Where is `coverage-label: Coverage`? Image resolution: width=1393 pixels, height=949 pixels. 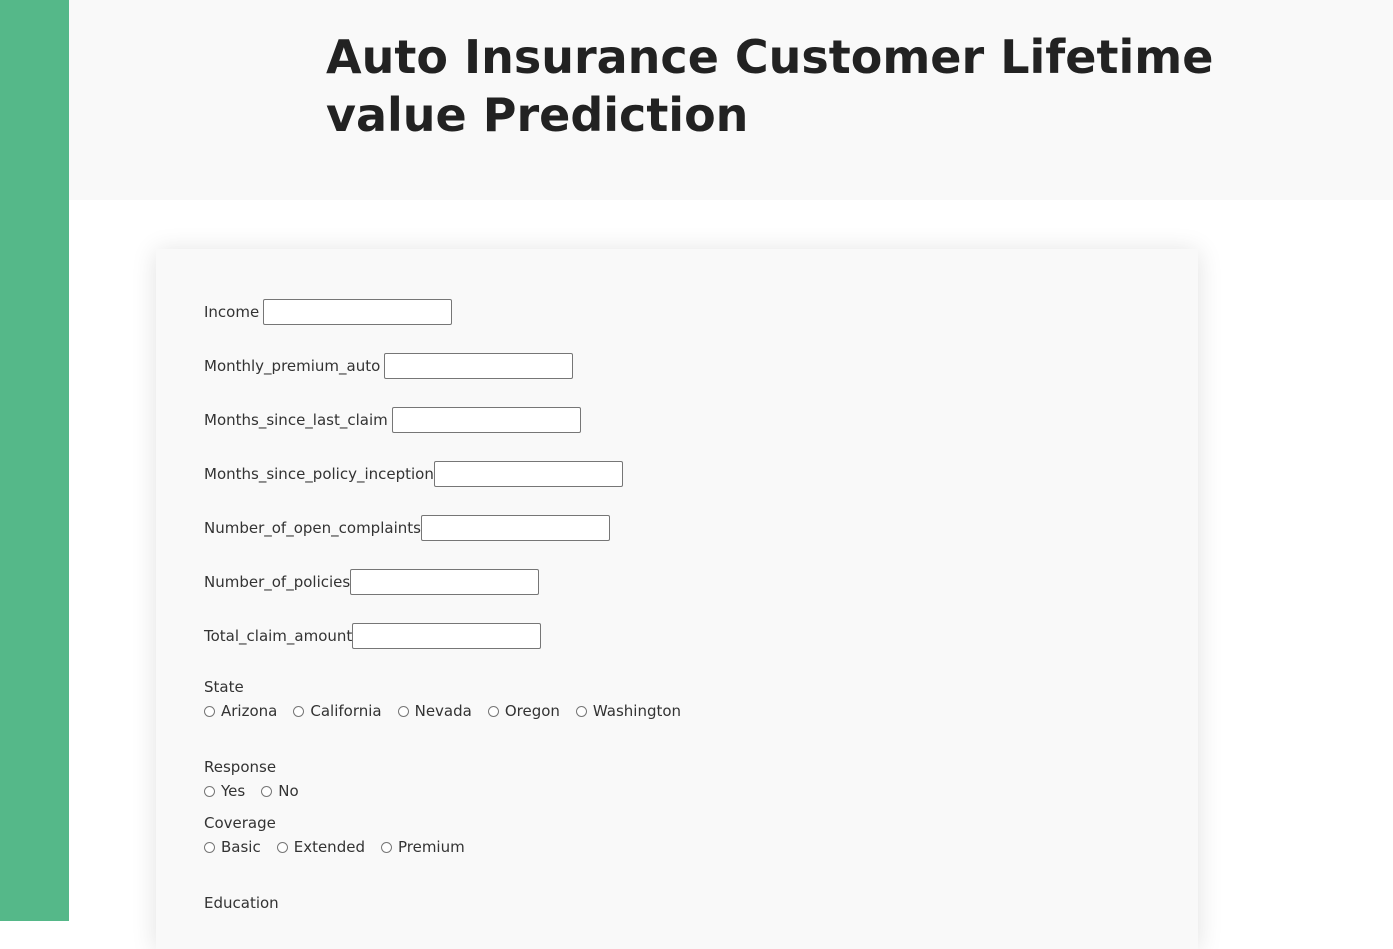
coverage-label: Coverage is located at coordinates (240, 823).